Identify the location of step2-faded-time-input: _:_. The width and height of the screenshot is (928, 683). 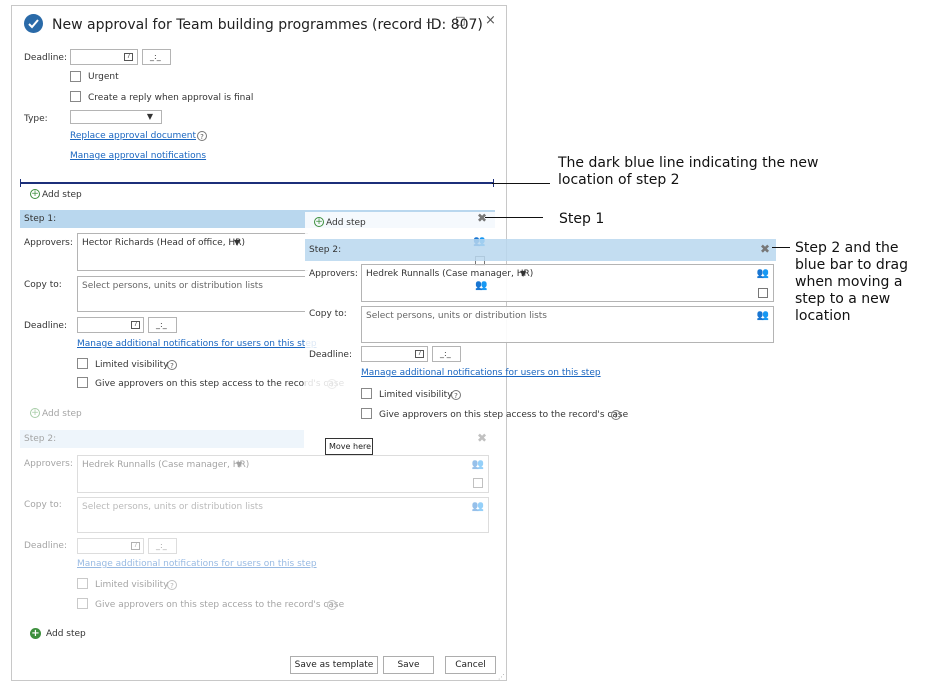
(162, 546).